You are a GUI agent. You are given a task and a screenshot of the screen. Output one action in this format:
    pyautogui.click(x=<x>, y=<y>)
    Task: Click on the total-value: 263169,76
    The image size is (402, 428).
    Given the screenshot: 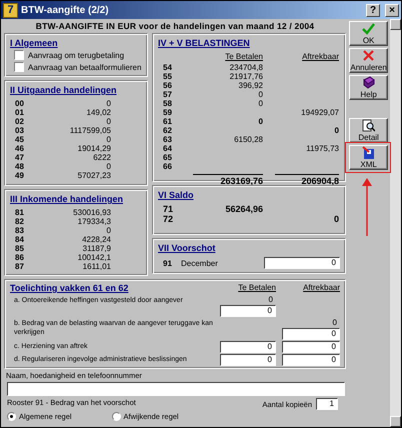 What is the action you would take?
    pyautogui.click(x=228, y=180)
    